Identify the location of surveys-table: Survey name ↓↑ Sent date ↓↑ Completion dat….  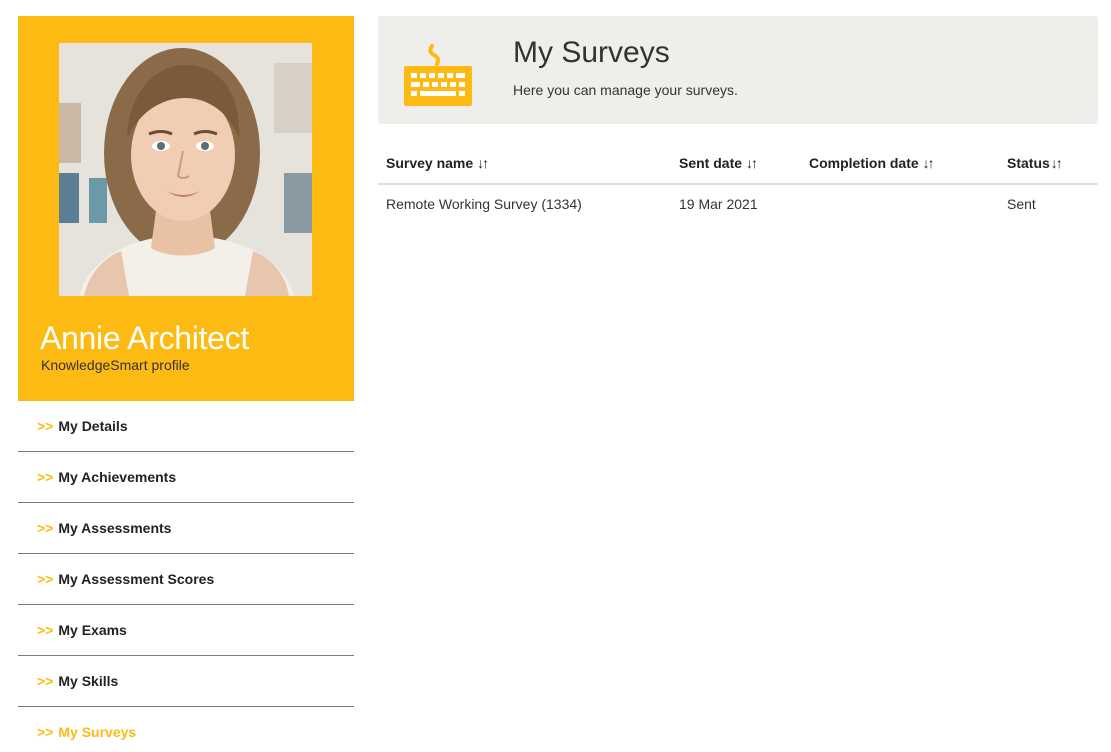
(738, 182).